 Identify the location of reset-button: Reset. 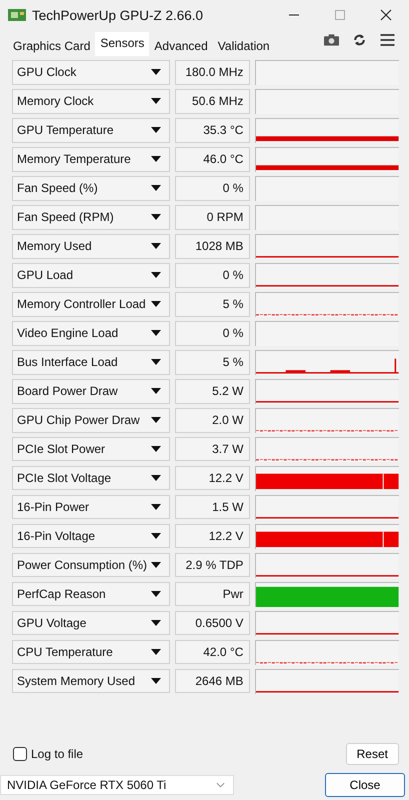
(372, 754).